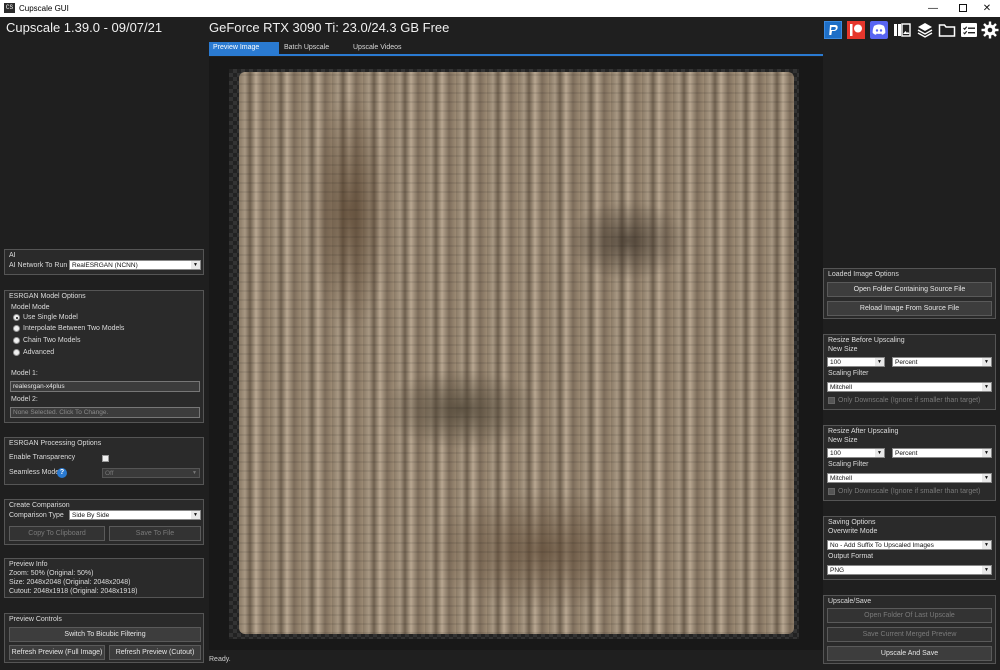 The width and height of the screenshot is (1000, 670). Describe the element at coordinates (912, 31) in the screenshot. I see `toolbar-icons` at that location.